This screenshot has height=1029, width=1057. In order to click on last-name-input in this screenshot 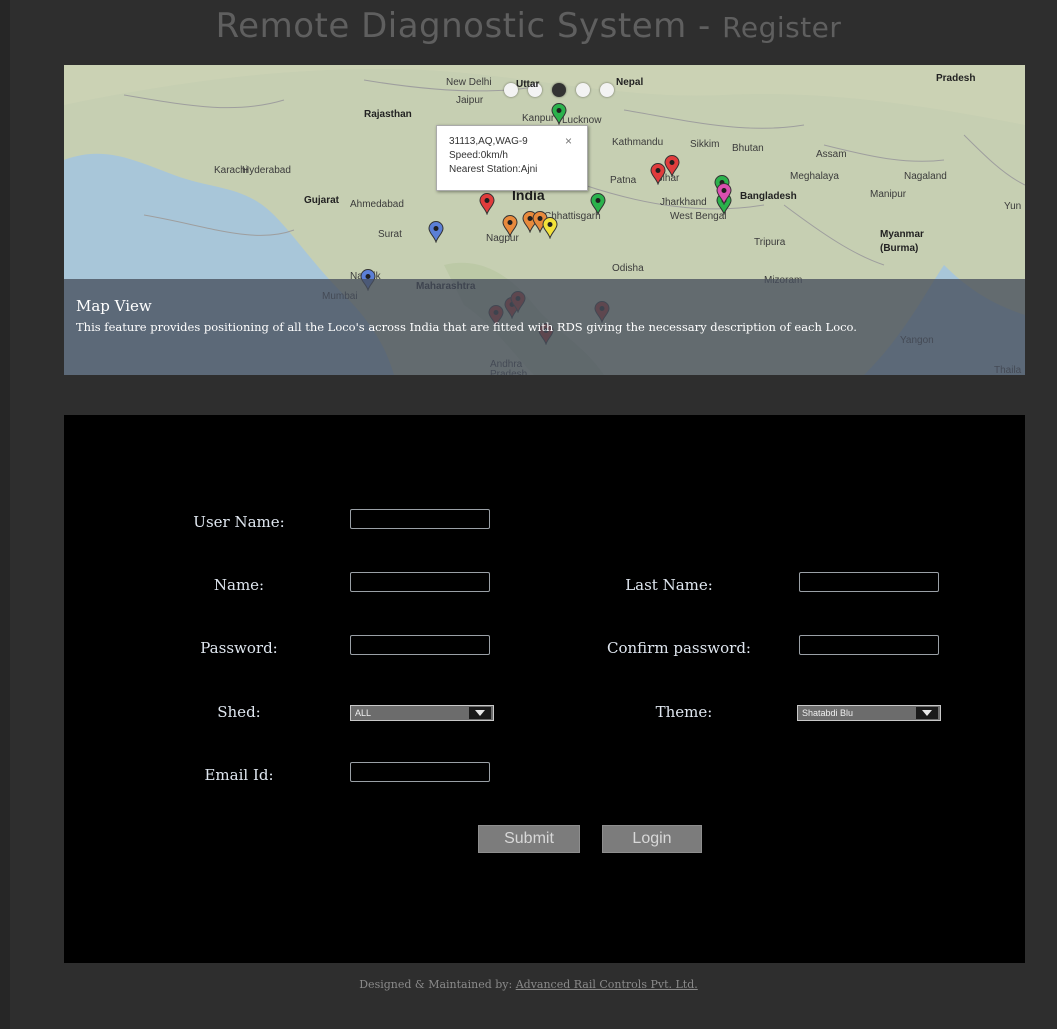, I will do `click(869, 582)`.